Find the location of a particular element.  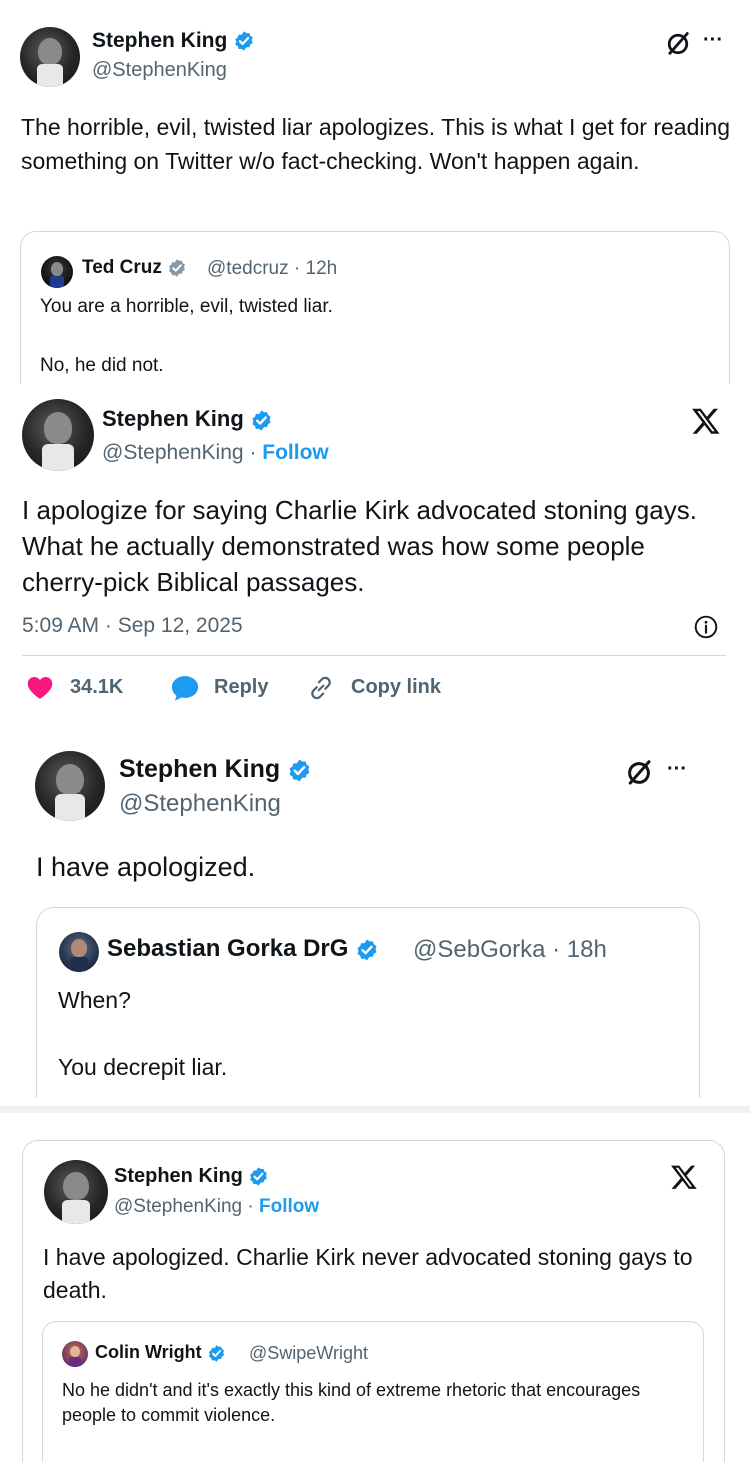

quote-text-line2: You decrepit liar. is located at coordinates (143, 1067).